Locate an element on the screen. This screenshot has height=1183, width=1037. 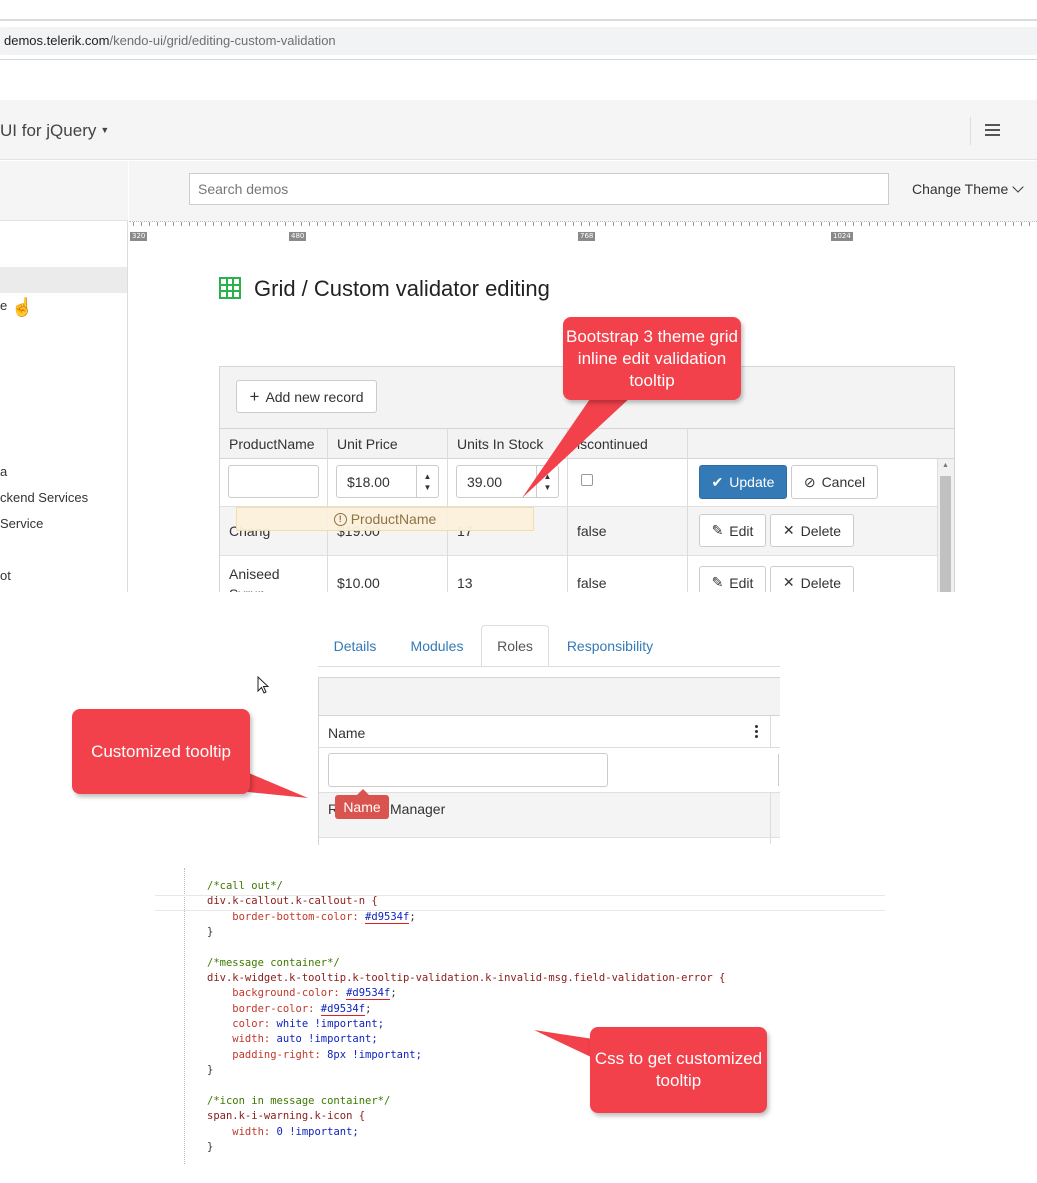
hand-pointer-cursor-icon: ☝ is located at coordinates (22, 307).